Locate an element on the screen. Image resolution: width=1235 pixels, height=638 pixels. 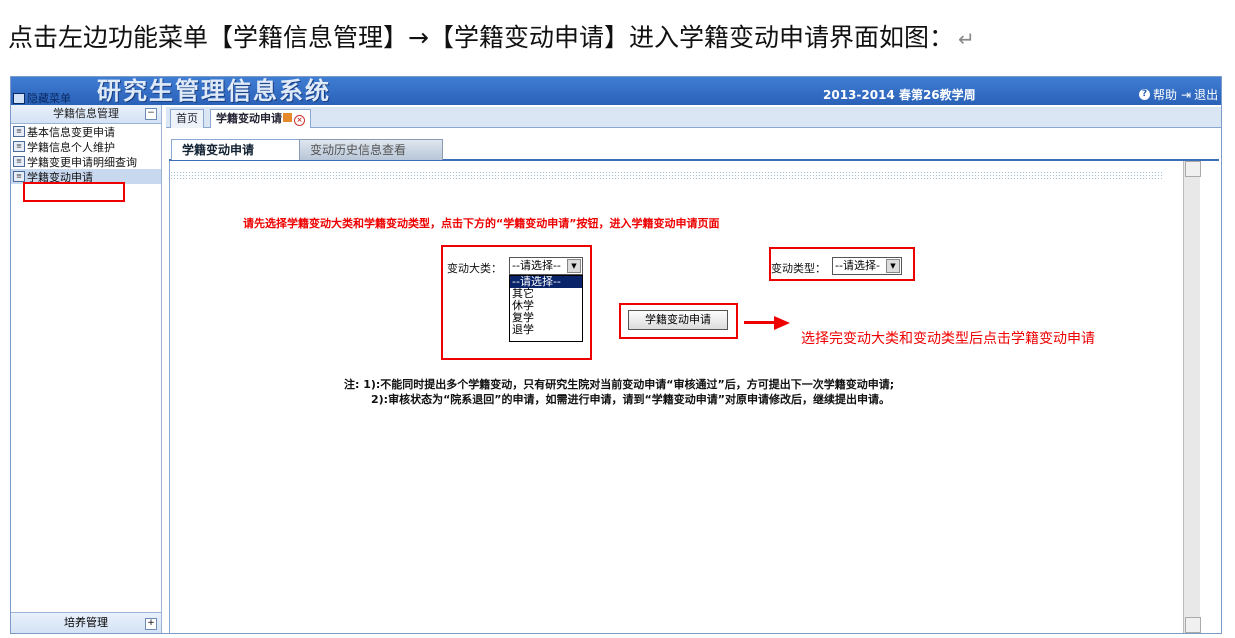
dotted-divider is located at coordinates (666, 176).